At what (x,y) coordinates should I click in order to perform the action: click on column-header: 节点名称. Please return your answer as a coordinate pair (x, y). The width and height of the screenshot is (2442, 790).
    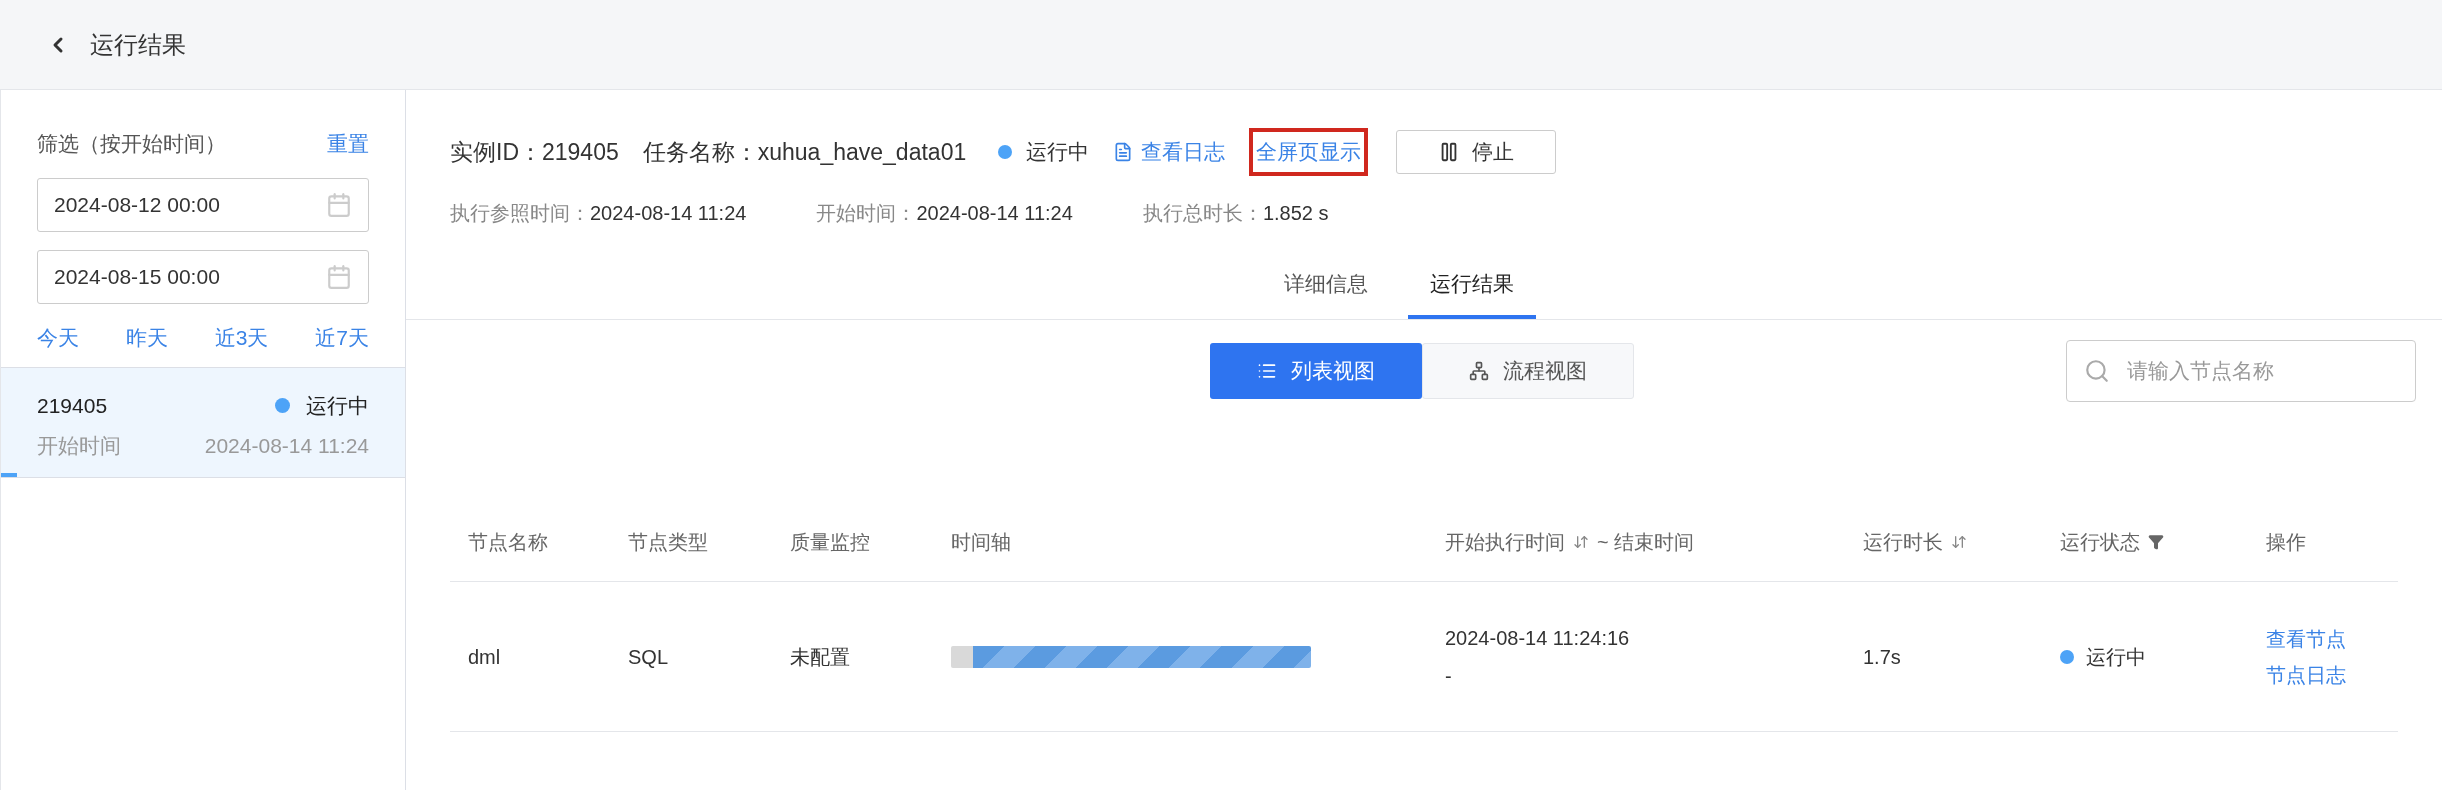
    Looking at the image, I should click on (508, 542).